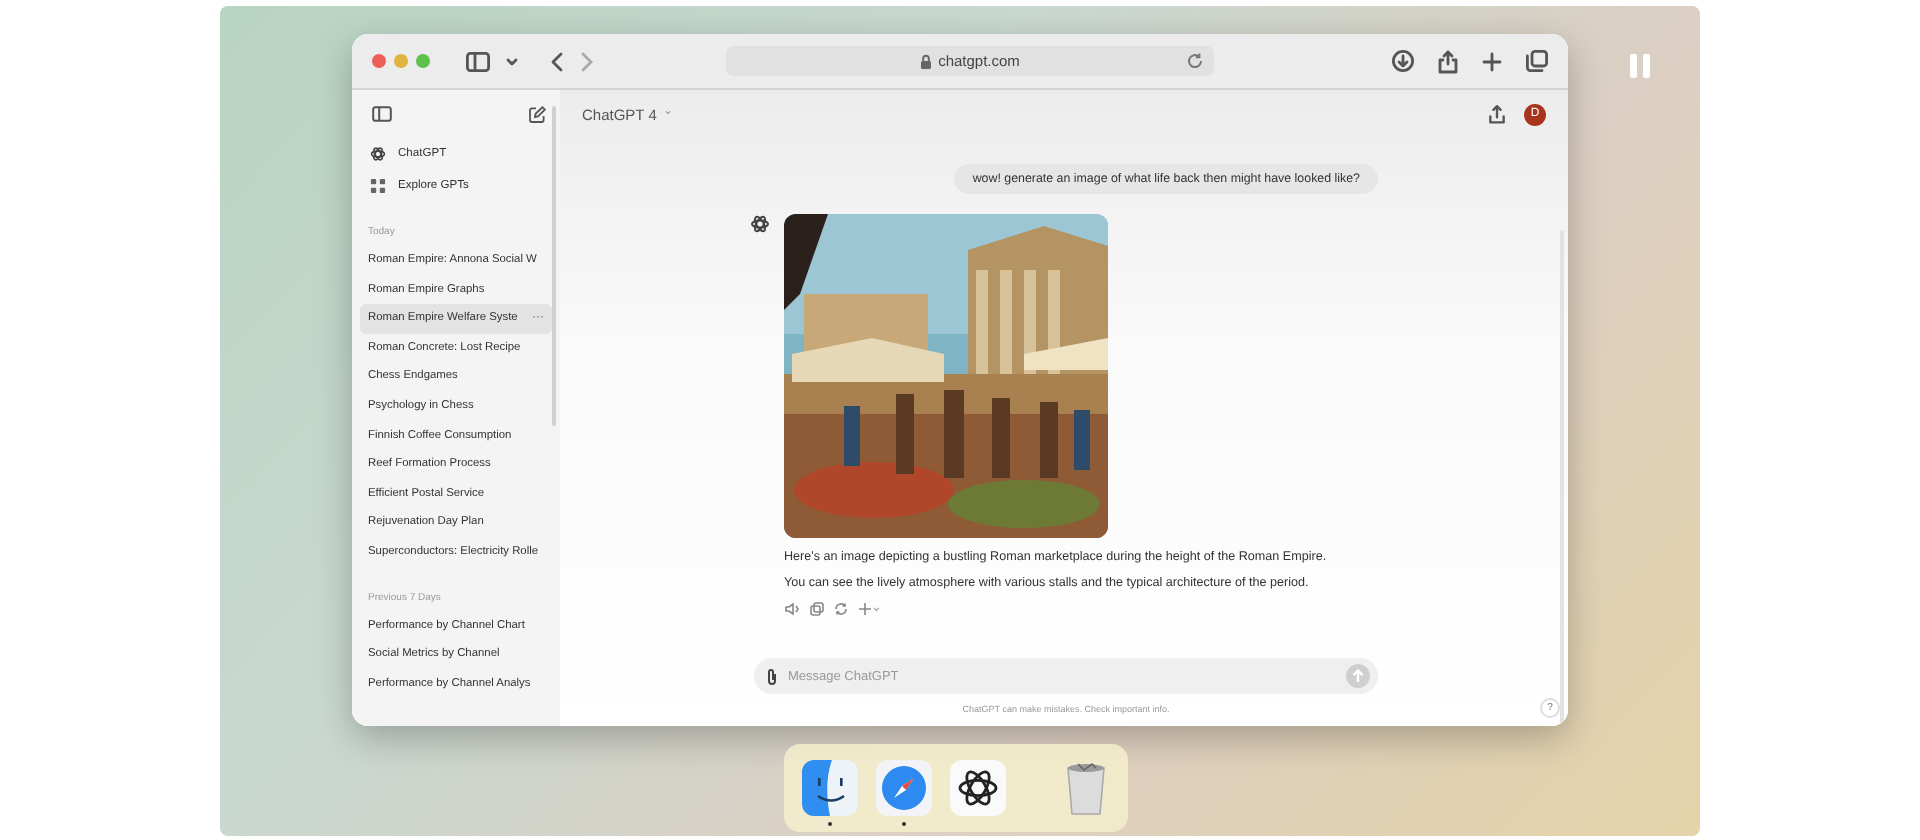 The height and width of the screenshot is (840, 1920). I want to click on scrollbar, so click(554, 266).